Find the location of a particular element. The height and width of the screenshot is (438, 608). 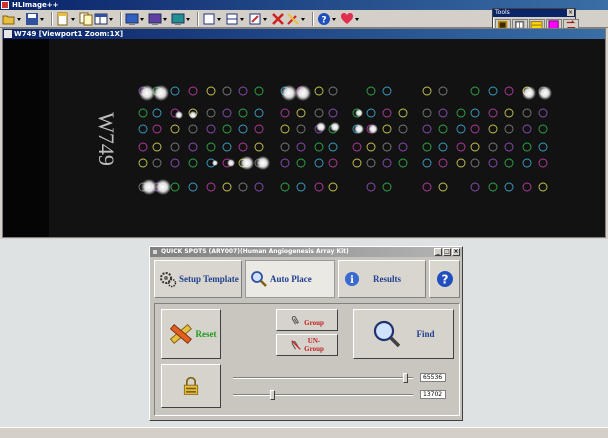

favorite-icon is located at coordinates (347, 19).